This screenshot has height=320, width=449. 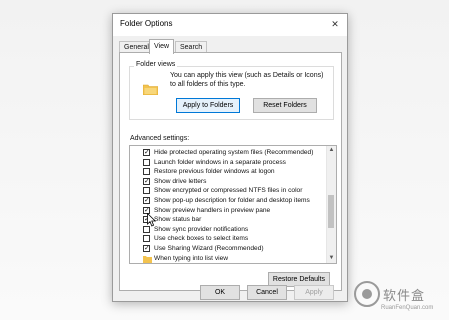 I want to click on title-bar: Folder Options ✕, so click(x=230, y=25).